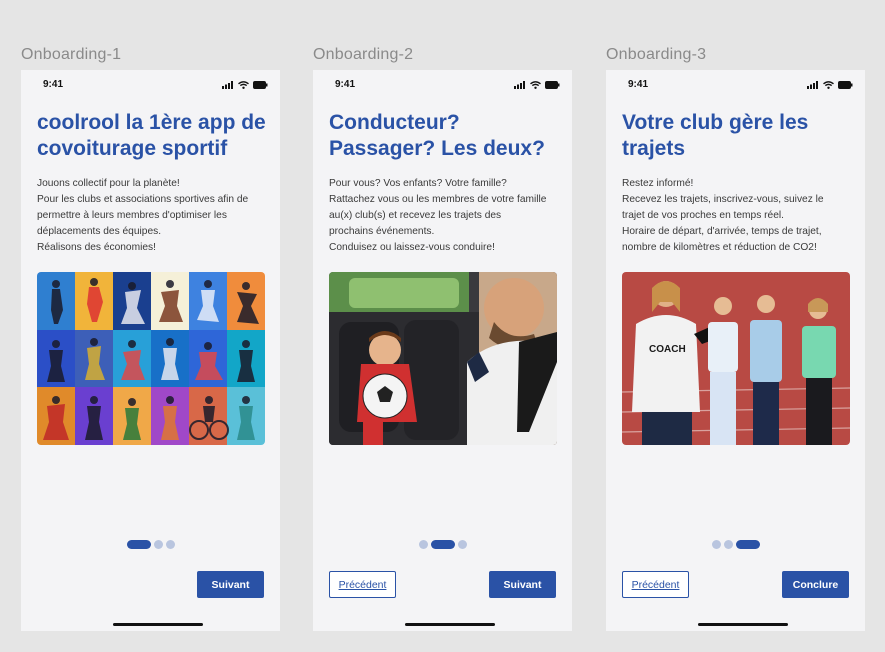  I want to click on coach-shirt-text: COACH, so click(667, 349).